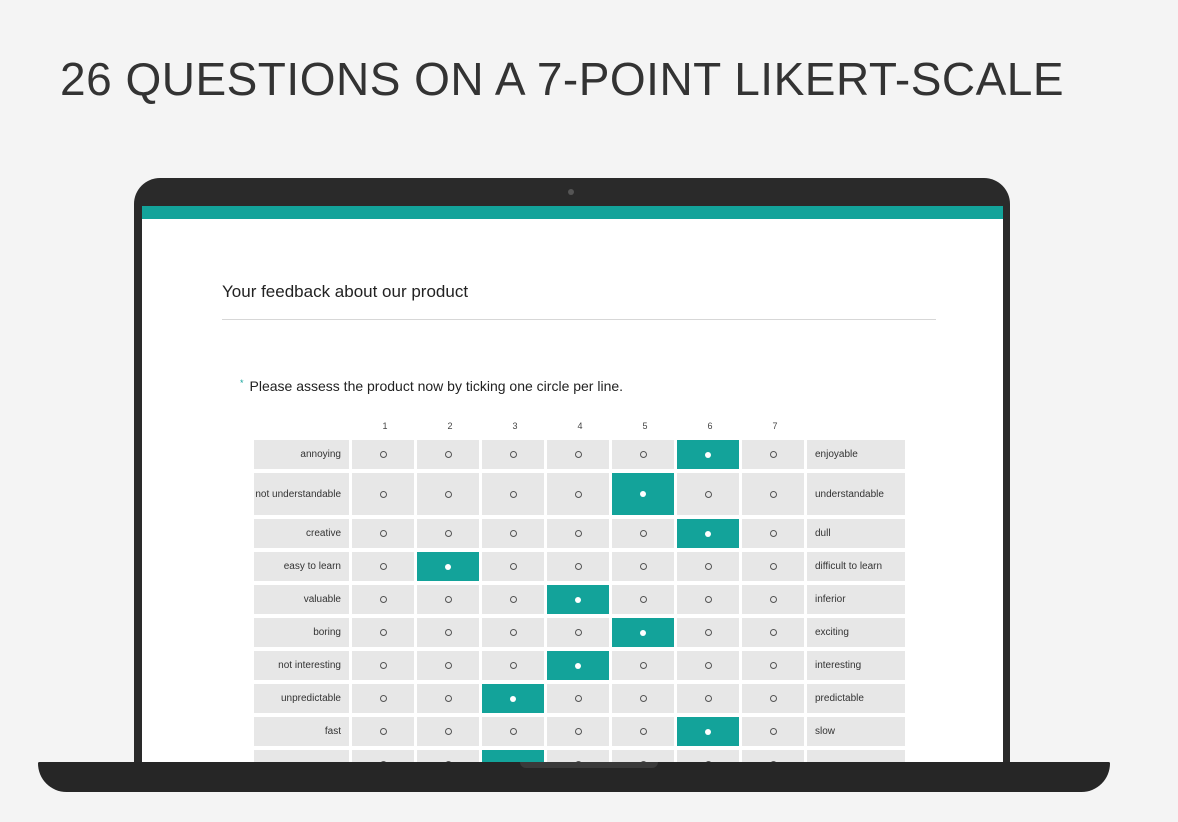 The image size is (1178, 822). Describe the element at coordinates (589, 765) in the screenshot. I see `laptop-notch` at that location.